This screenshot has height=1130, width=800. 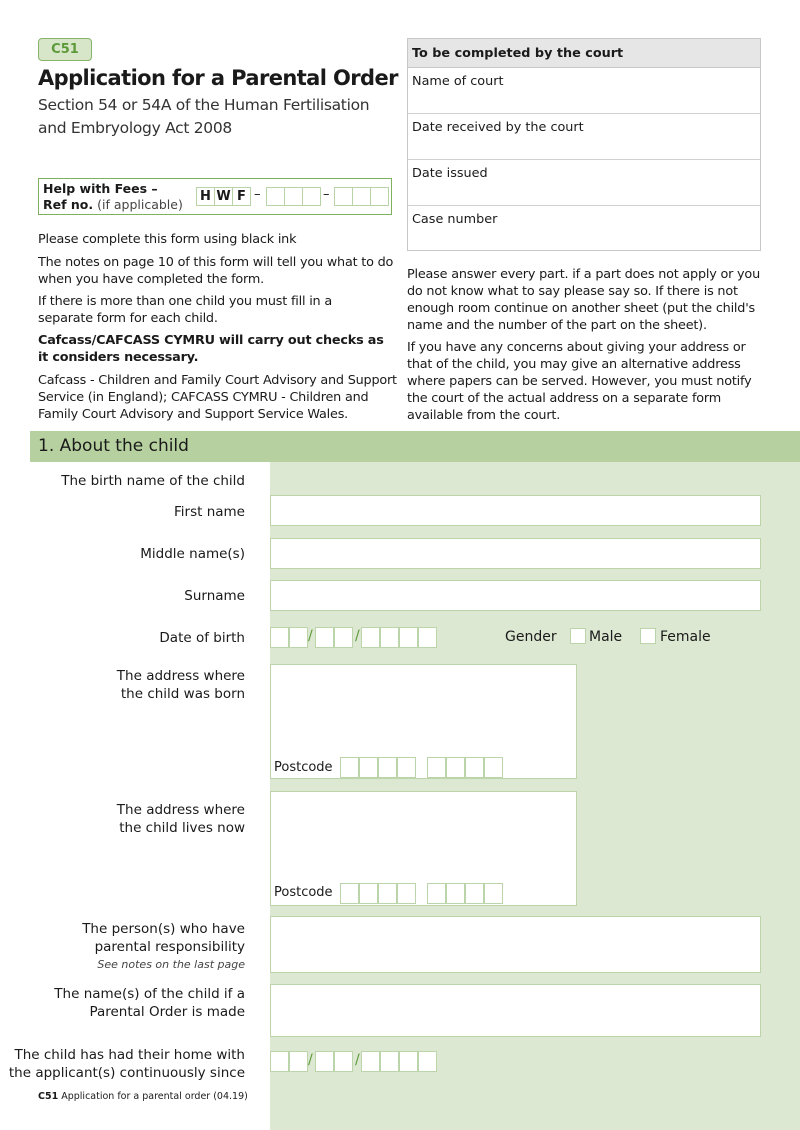 What do you see at coordinates (515, 595) in the screenshot?
I see `surname-input` at bounding box center [515, 595].